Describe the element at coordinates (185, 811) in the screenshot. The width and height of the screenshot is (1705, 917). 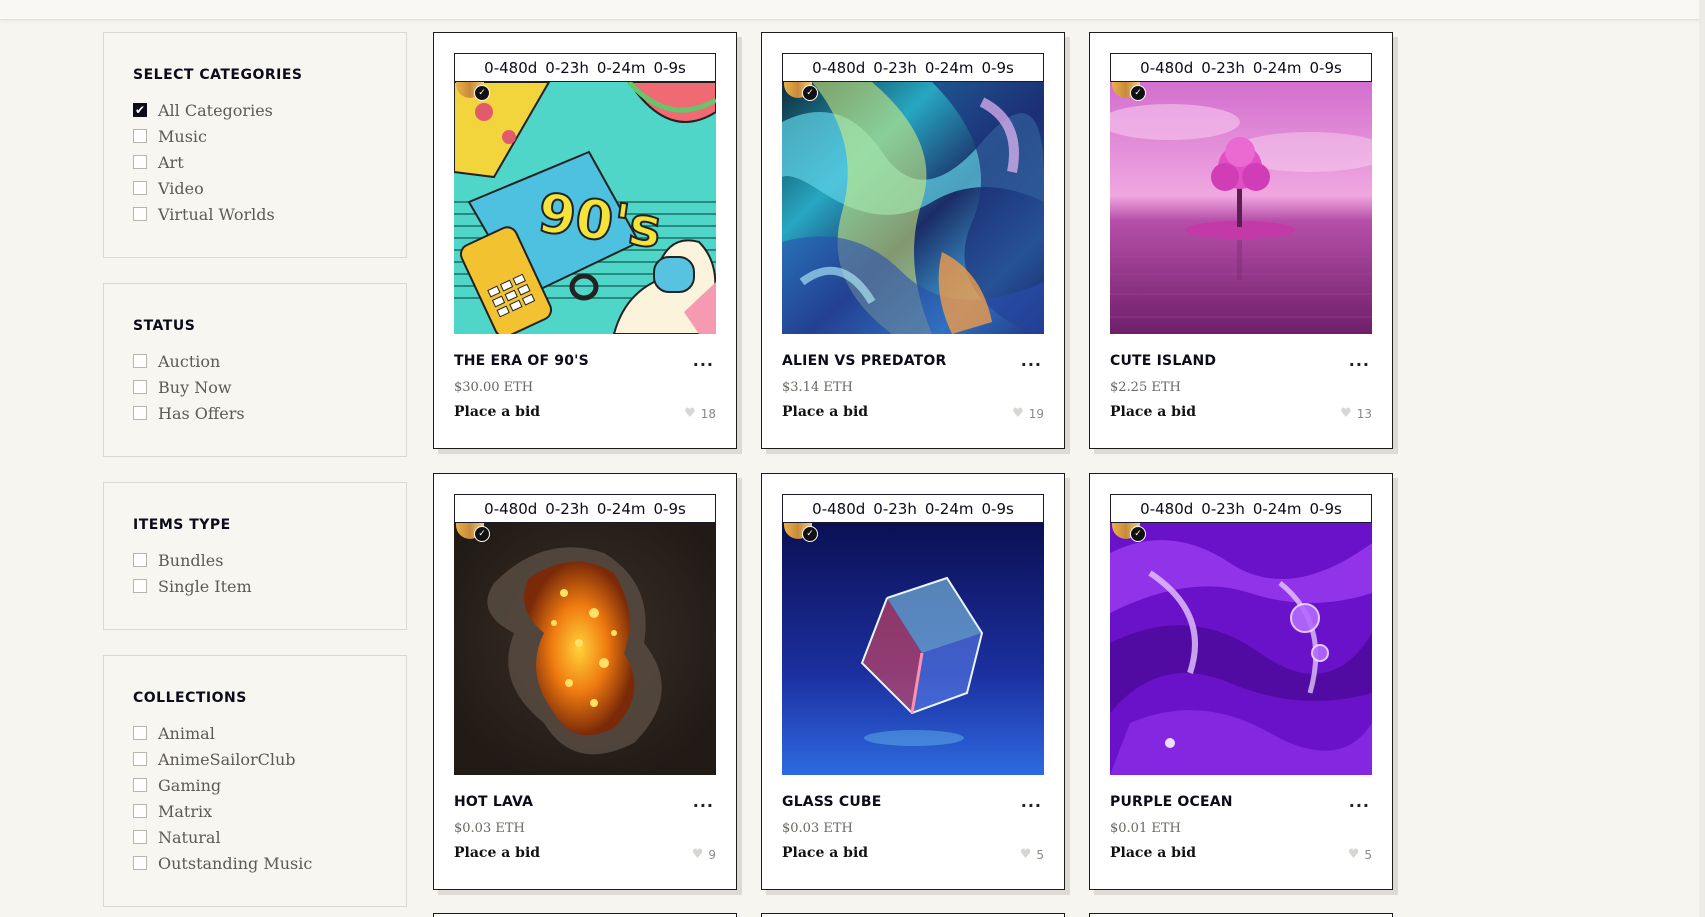
I see `filter-option-label: Matrix` at that location.